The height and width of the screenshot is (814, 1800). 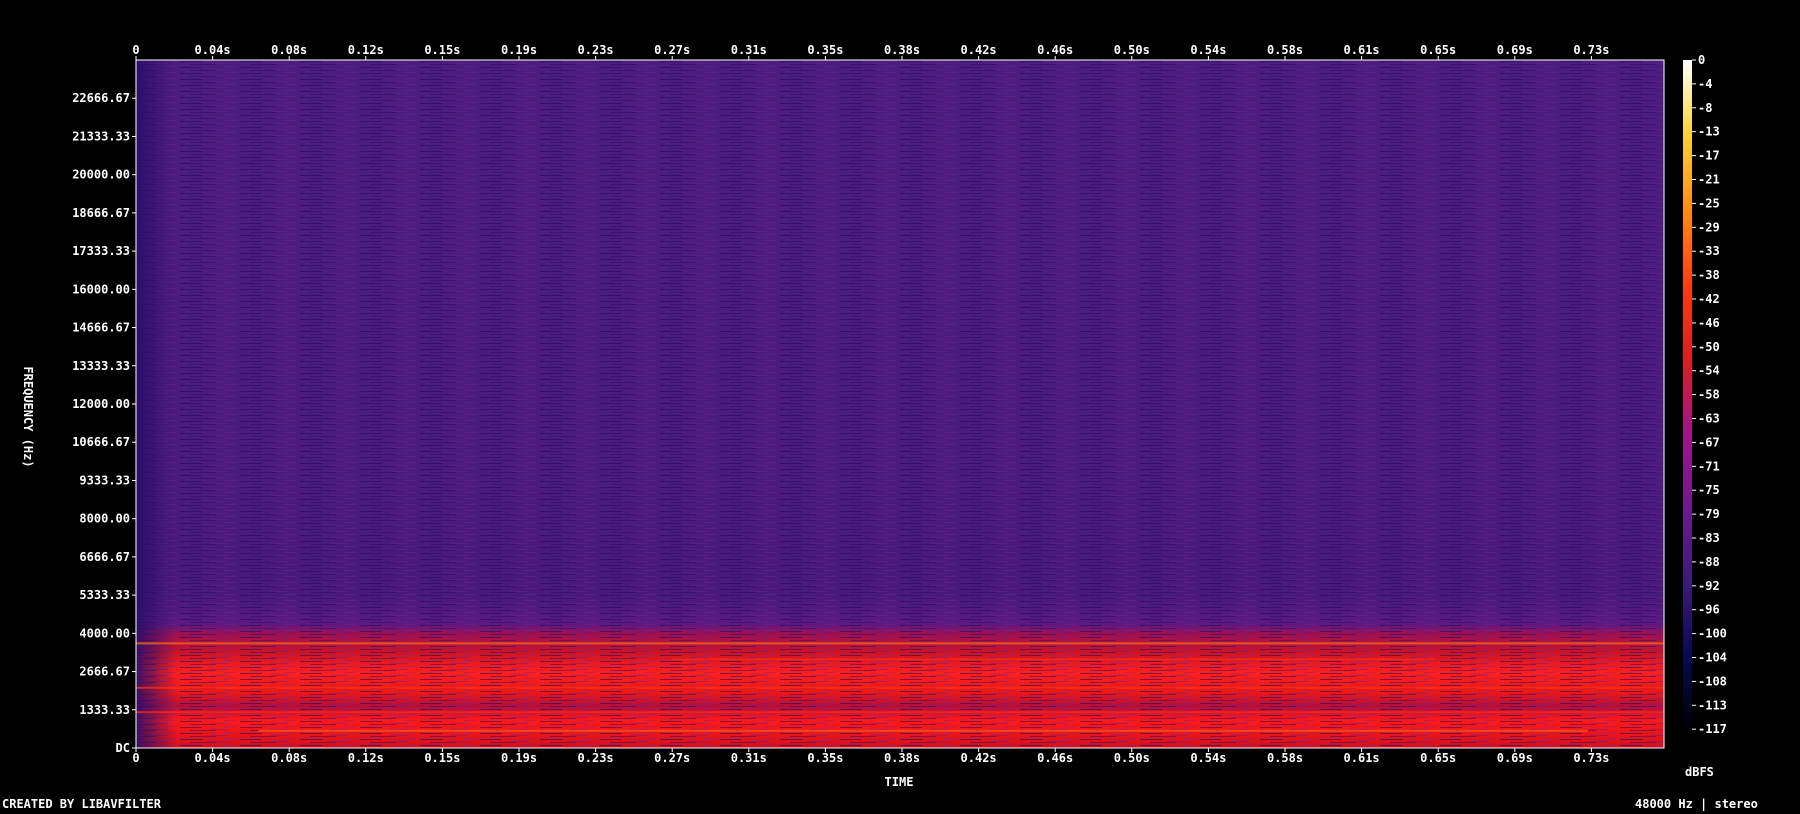 What do you see at coordinates (104, 672) in the screenshot?
I see `y-tick-label: 2666.67` at bounding box center [104, 672].